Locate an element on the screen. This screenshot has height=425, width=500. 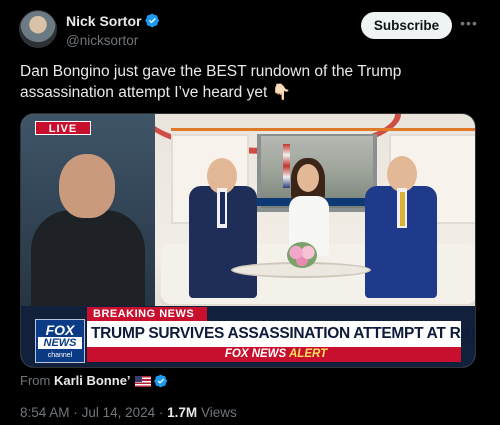
source-attribution: From Karli Bonne’ is located at coordinates (94, 380).